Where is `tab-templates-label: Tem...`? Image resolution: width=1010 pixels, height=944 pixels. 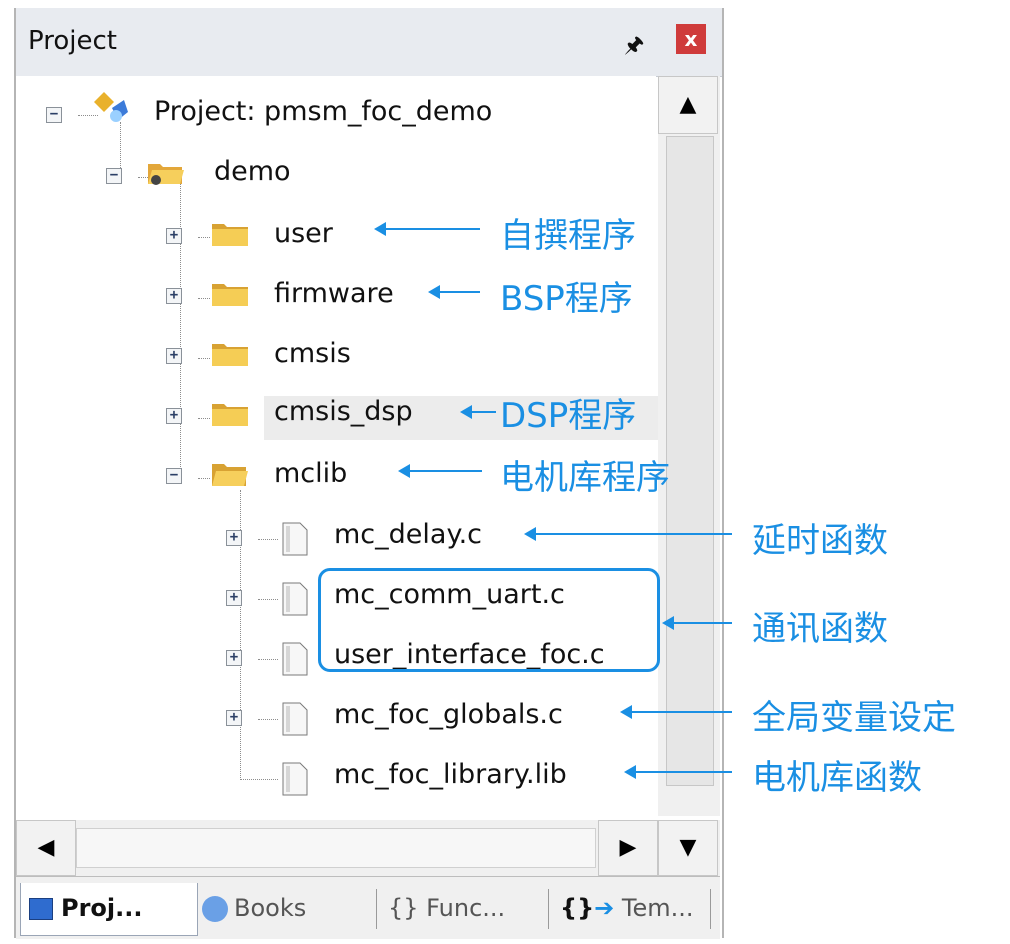
tab-templates-label: Tem... is located at coordinates (657, 908).